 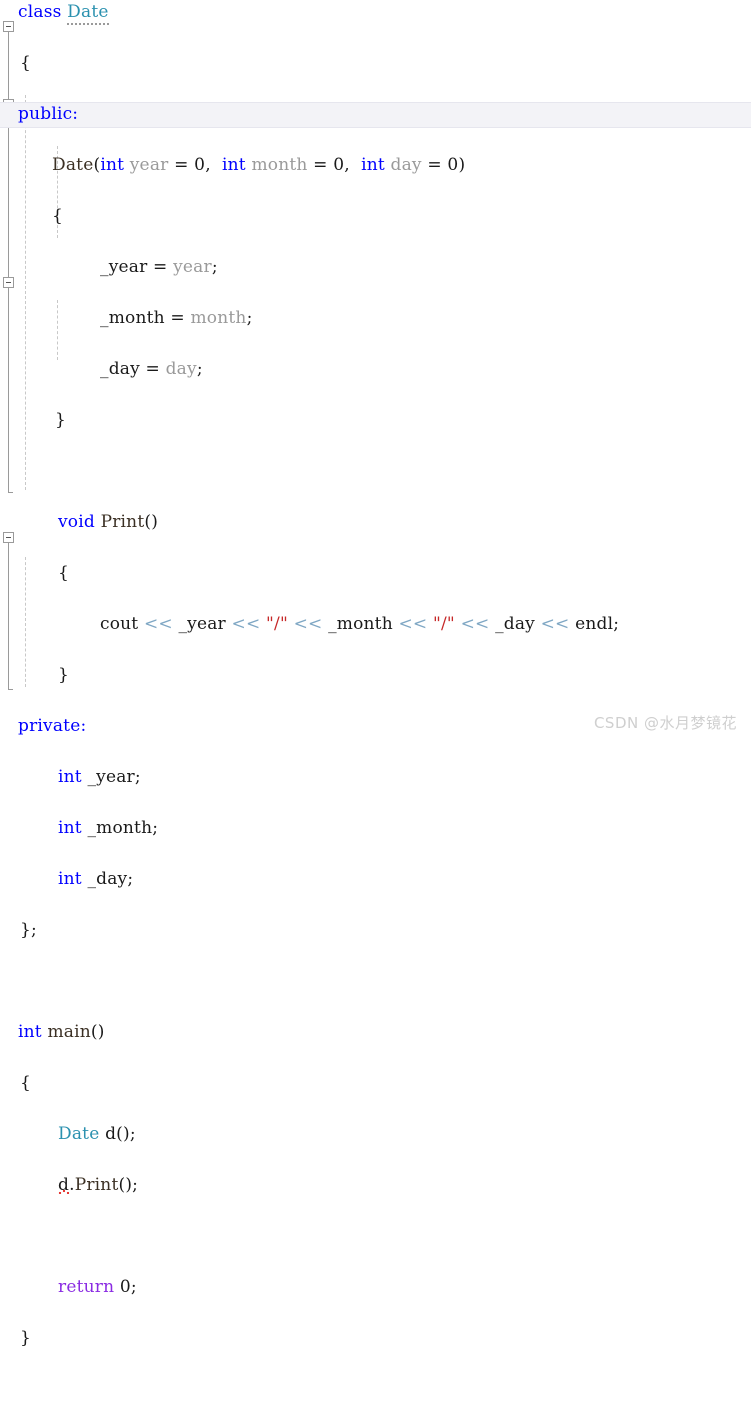 I want to click on code-line: return 0;, so click(x=375, y=1288).